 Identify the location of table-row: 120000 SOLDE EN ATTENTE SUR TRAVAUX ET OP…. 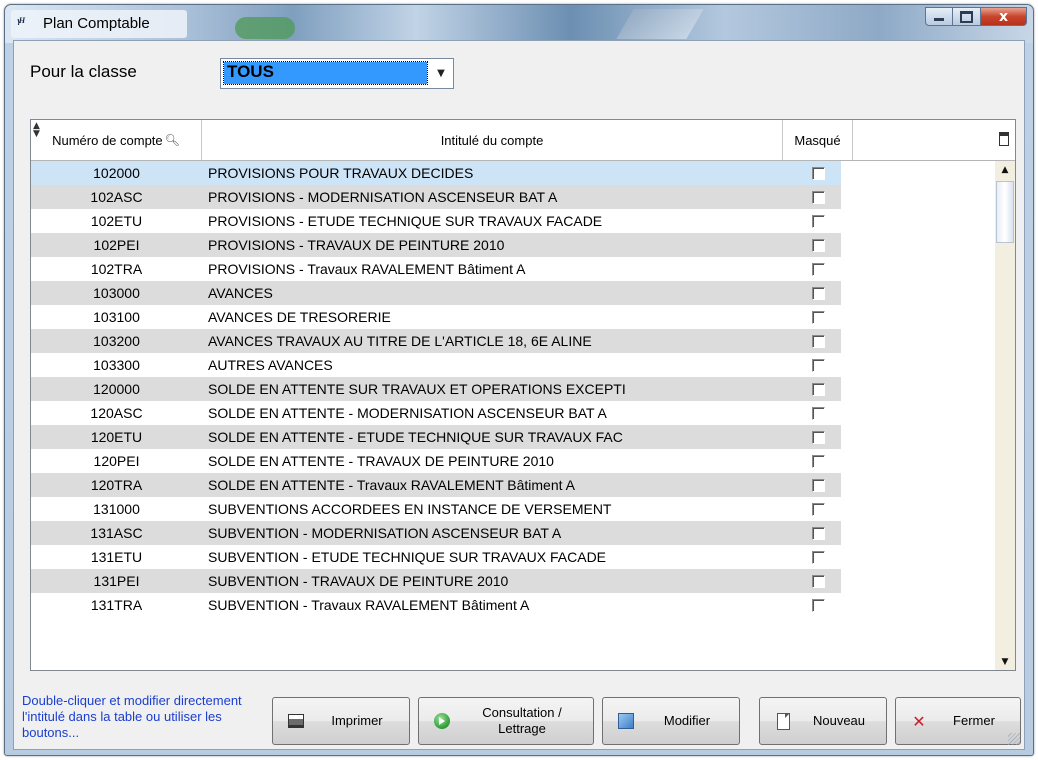
(436, 389).